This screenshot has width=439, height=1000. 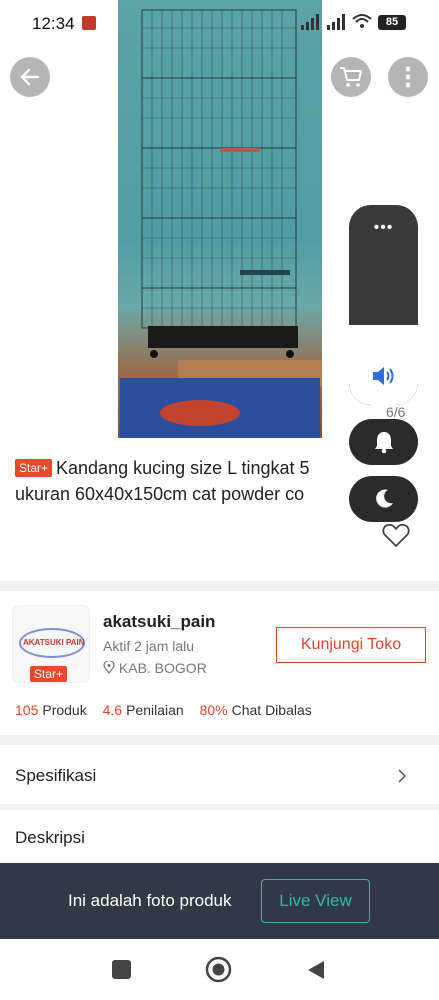 I want to click on more-vertical-icon, so click(x=408, y=77).